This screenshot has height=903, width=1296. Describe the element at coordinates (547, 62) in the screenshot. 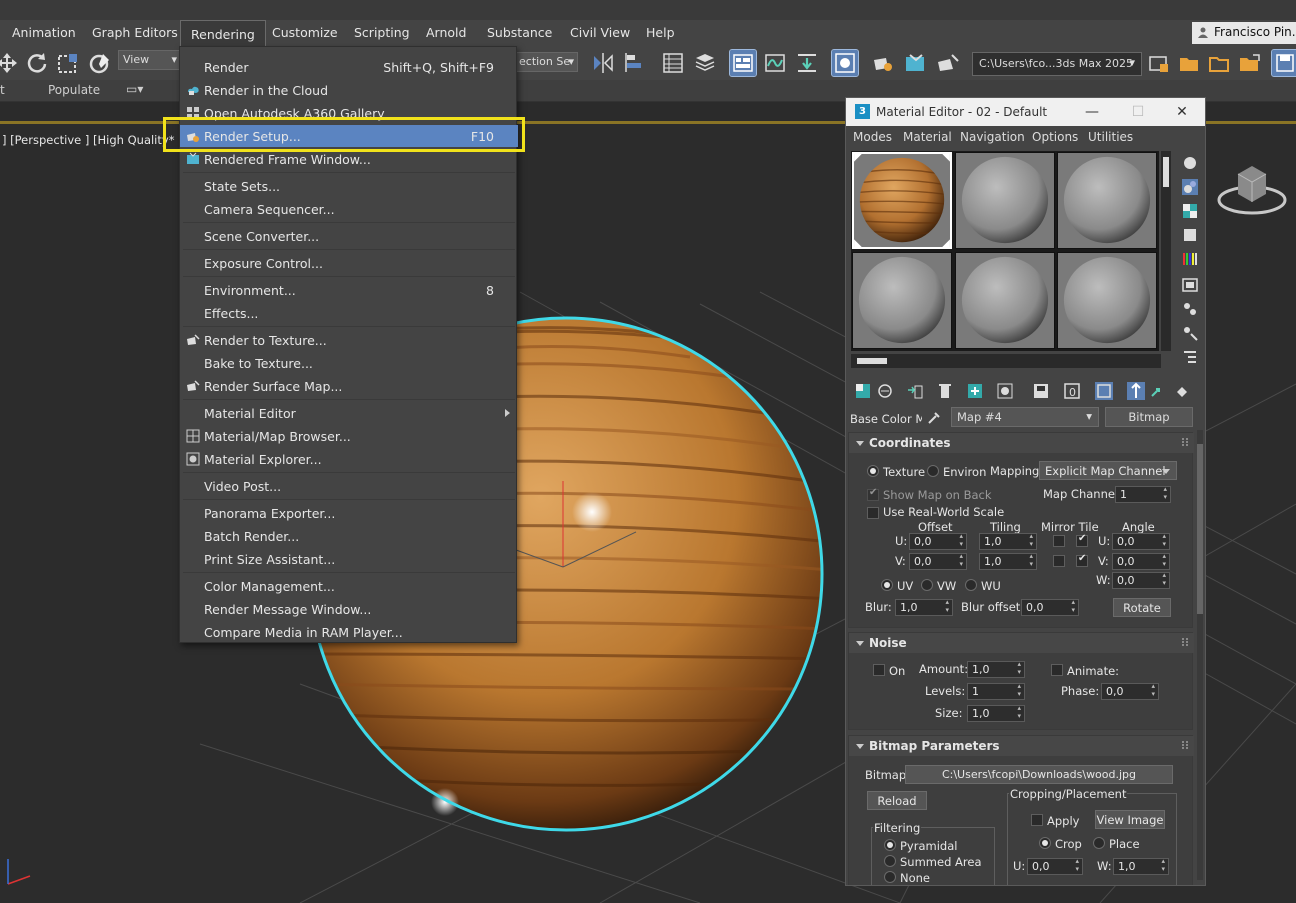

I see `selection-set-dropdown: ection Se ▾` at that location.